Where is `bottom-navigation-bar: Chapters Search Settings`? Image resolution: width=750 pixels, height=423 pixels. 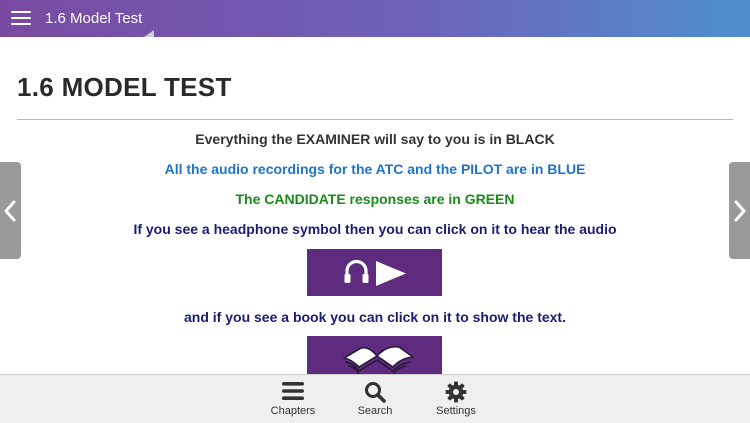
bottom-navigation-bar: Chapters Search Settings is located at coordinates (375, 398).